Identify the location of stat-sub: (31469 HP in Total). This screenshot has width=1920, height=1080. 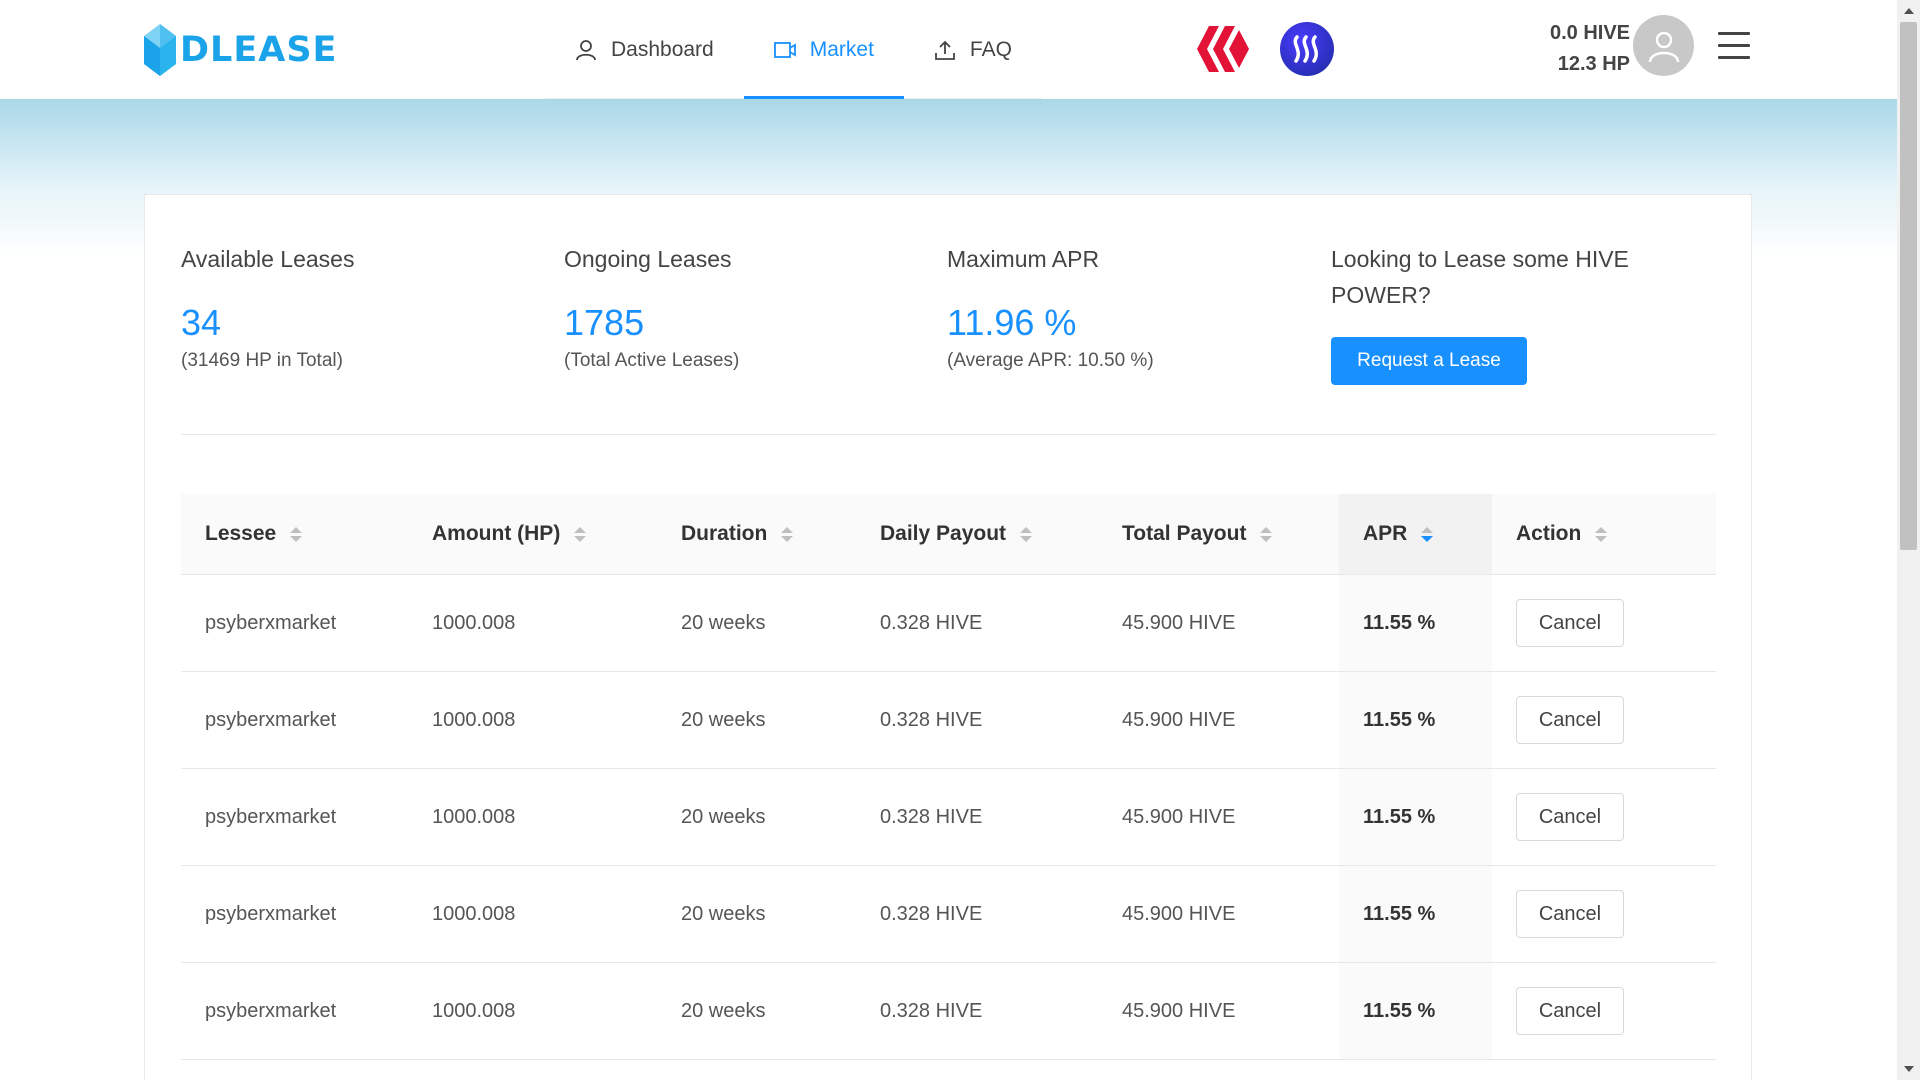
(262, 360).